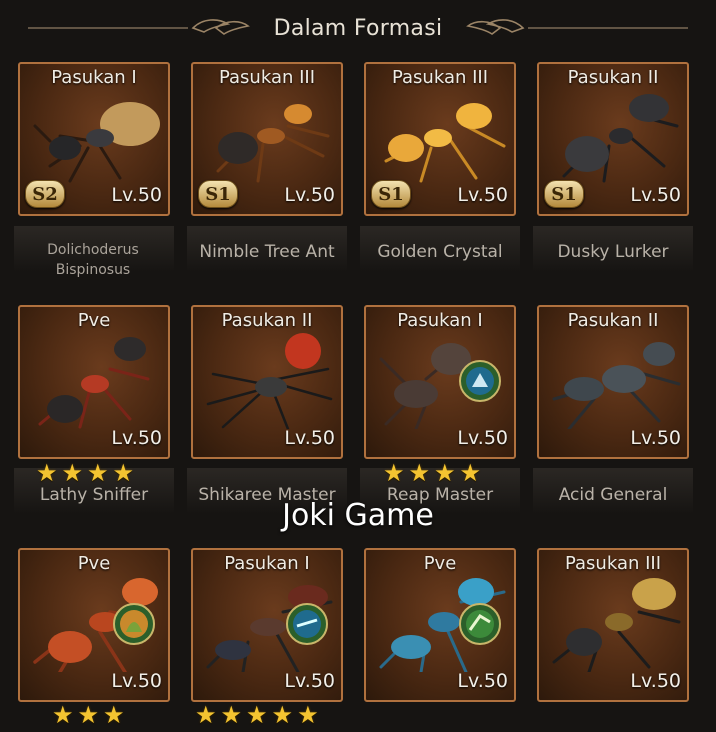 The height and width of the screenshot is (732, 716). I want to click on ant-card: Pasukan II S1 Lv.50, so click(613, 139).